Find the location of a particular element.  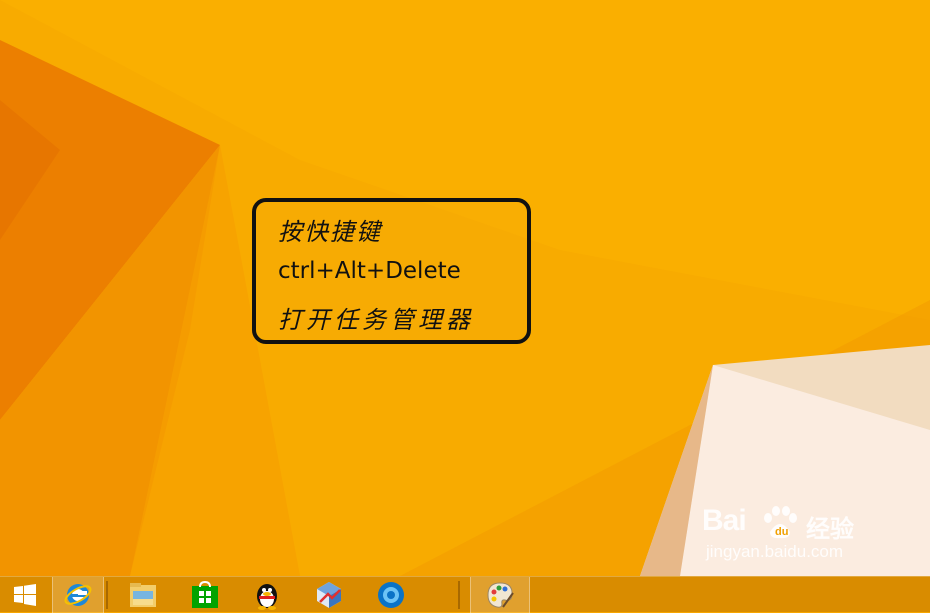

taskbar-qq-button is located at coordinates (267, 595).